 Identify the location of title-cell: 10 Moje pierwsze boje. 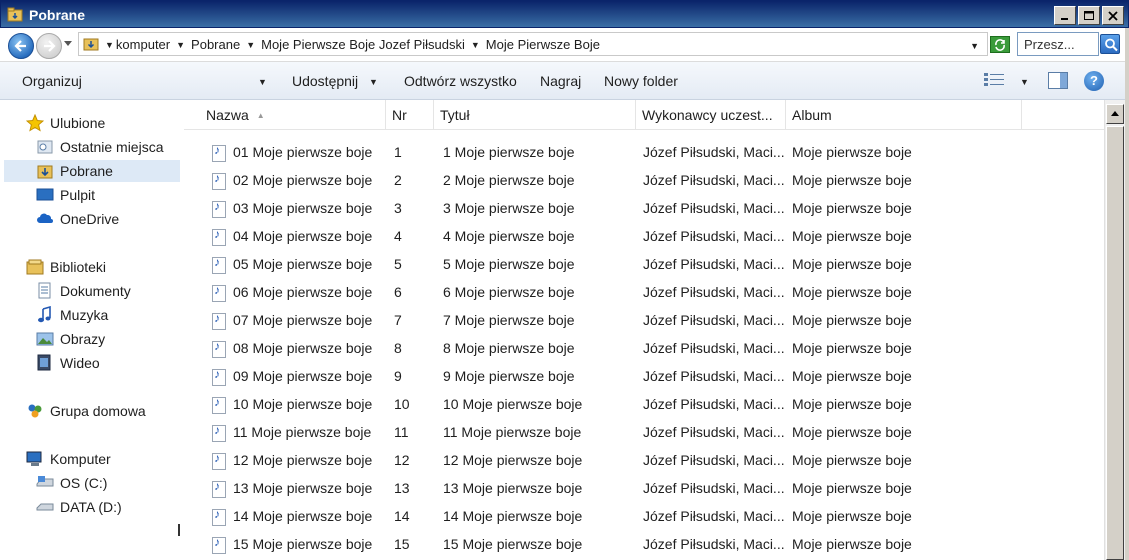
(513, 404).